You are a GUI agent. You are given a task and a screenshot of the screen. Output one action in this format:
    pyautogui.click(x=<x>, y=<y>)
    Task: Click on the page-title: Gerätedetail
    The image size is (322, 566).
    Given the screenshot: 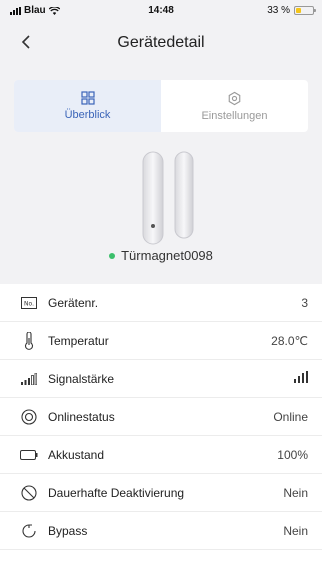 What is the action you would take?
    pyautogui.click(x=161, y=42)
    